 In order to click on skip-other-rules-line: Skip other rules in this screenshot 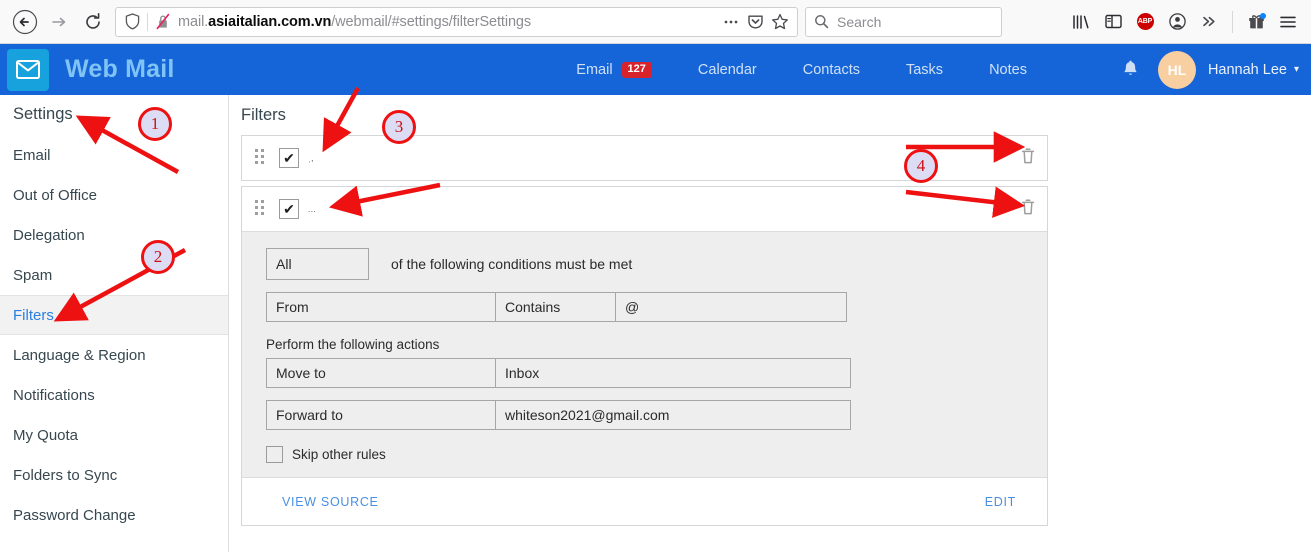, I will do `click(647, 454)`.